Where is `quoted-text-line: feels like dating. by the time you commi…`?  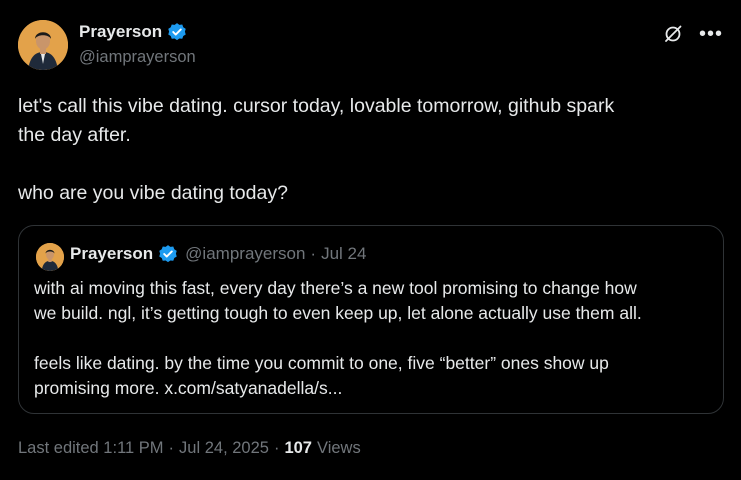 quoted-text-line: feels like dating. by the time you commi… is located at coordinates (321, 363).